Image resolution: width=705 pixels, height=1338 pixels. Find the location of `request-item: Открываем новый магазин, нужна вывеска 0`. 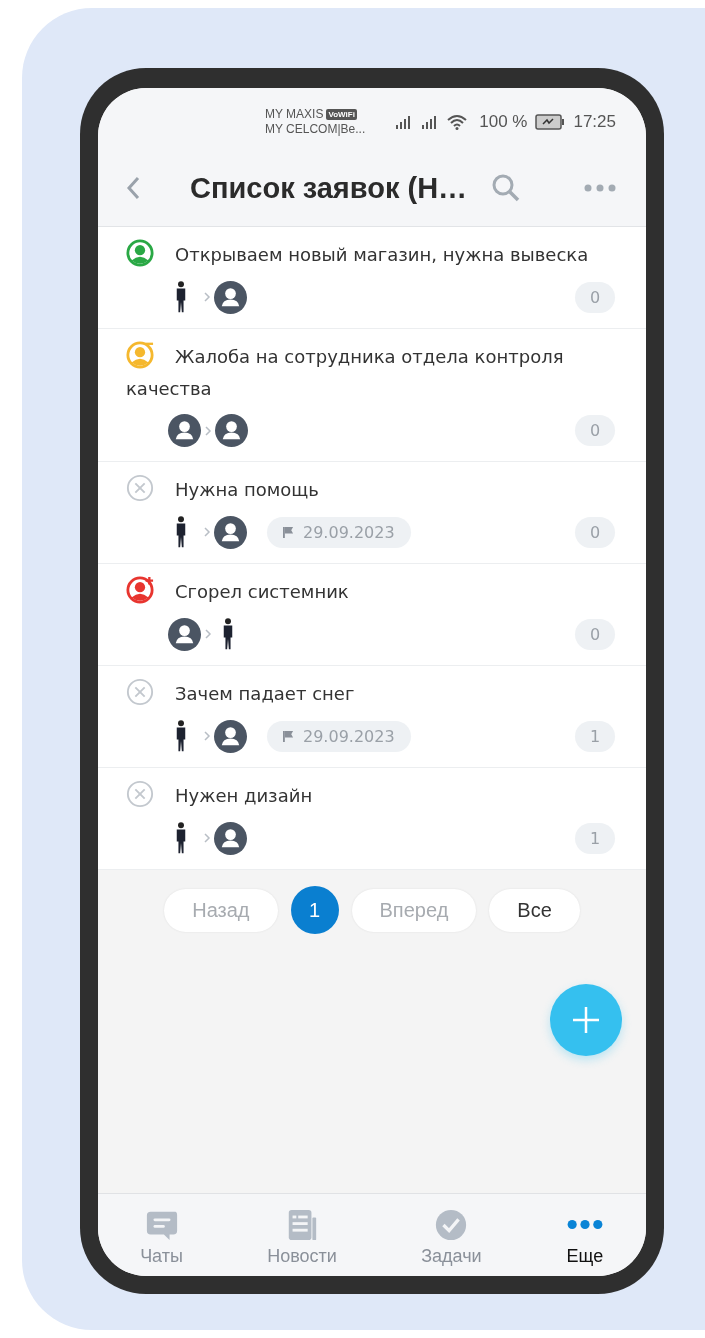

request-item: Открываем новый магазин, нужна вывеска 0 is located at coordinates (372, 278).